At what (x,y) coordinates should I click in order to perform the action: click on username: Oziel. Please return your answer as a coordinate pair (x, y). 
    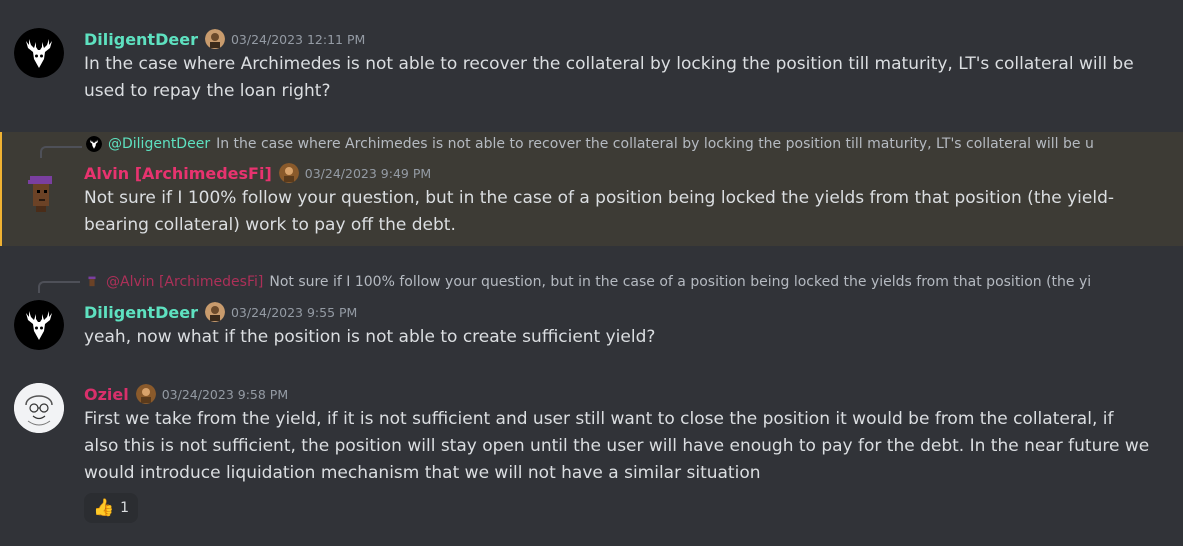
    Looking at the image, I should click on (106, 394).